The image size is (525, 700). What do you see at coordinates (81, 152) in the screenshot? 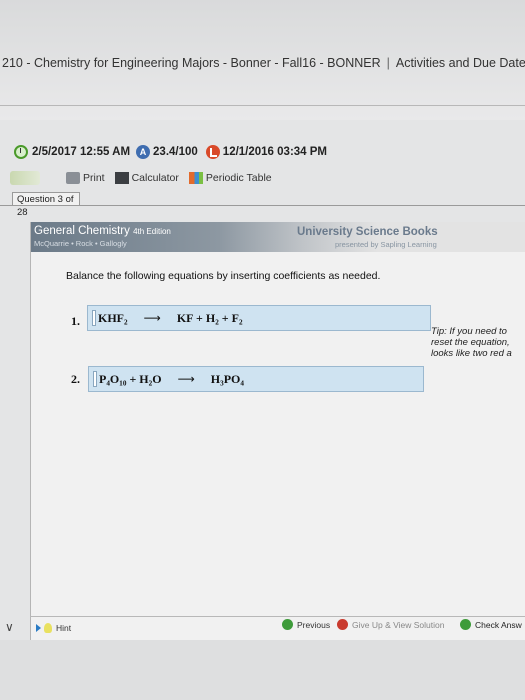
I see `current-datetime: 2/5/2017 12:55 AM` at bounding box center [81, 152].